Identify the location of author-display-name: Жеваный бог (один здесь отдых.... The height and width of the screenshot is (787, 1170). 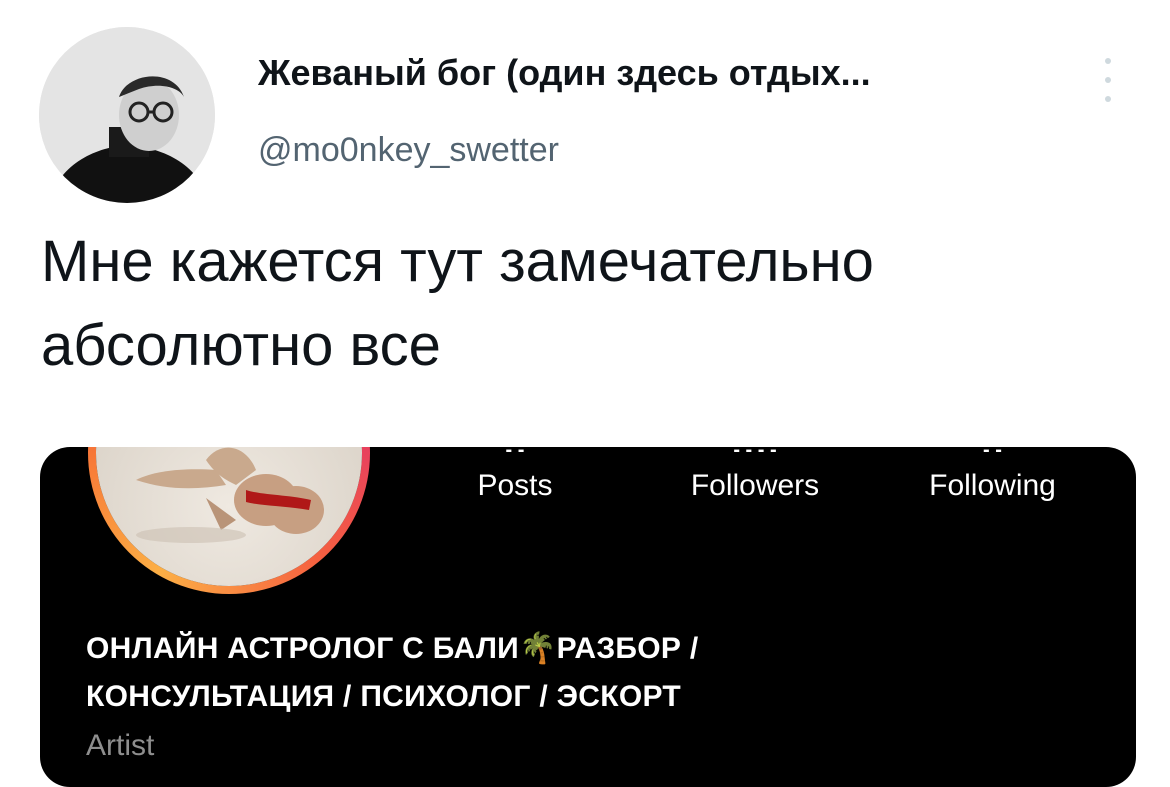
(564, 73).